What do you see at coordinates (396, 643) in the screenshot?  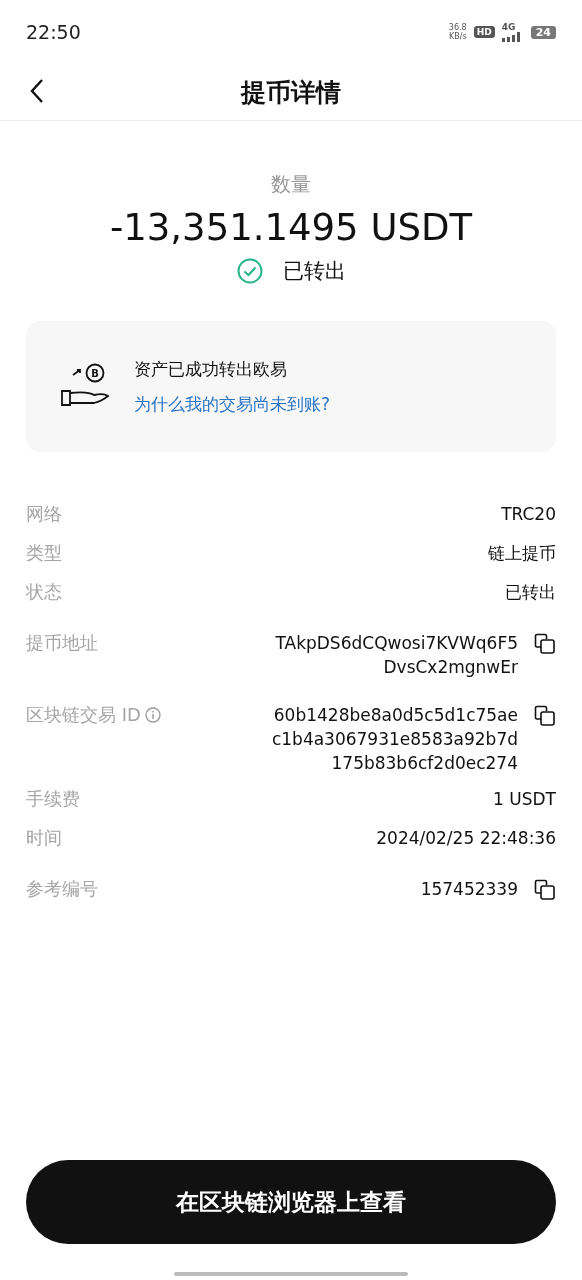 I see `detail-value: TAkpDS6dCQwosi7KVWq6F5` at bounding box center [396, 643].